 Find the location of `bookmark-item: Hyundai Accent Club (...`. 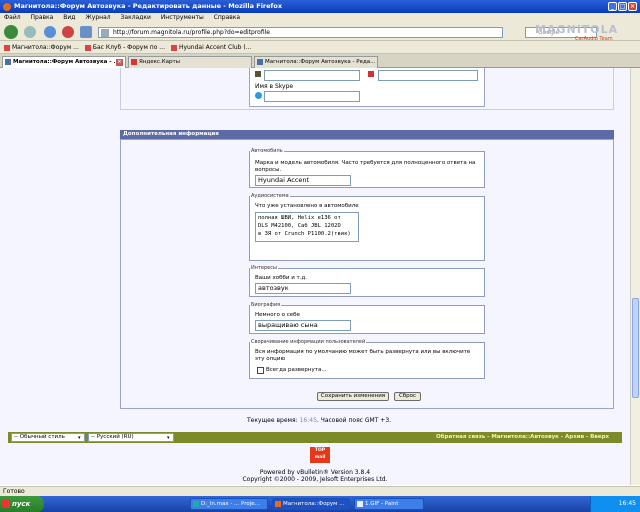

bookmark-item: Hyundai Accent Club (... is located at coordinates (210, 47).